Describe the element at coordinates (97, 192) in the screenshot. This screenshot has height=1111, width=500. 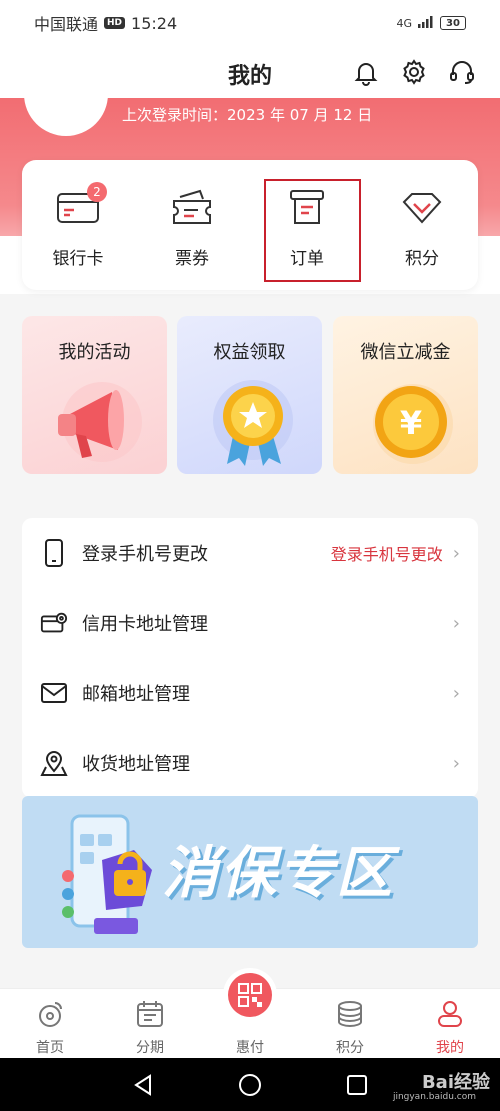
I see `notification-badge: 2` at that location.